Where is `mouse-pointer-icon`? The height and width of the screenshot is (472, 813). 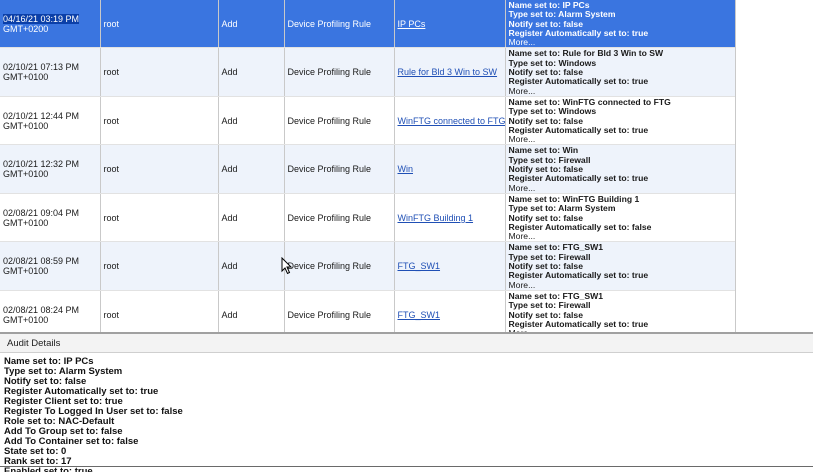
mouse-pointer-icon is located at coordinates (287, 266).